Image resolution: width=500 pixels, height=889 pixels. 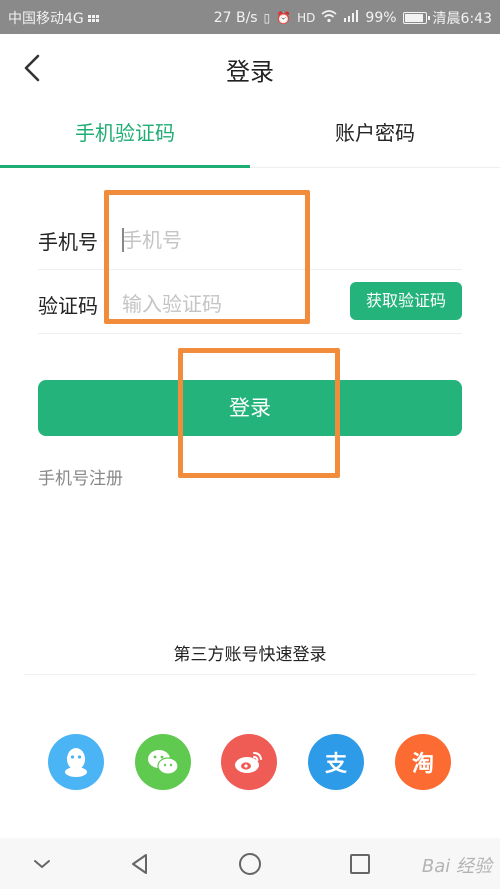 What do you see at coordinates (125, 166) in the screenshot?
I see `active-tab-indicator` at bounding box center [125, 166].